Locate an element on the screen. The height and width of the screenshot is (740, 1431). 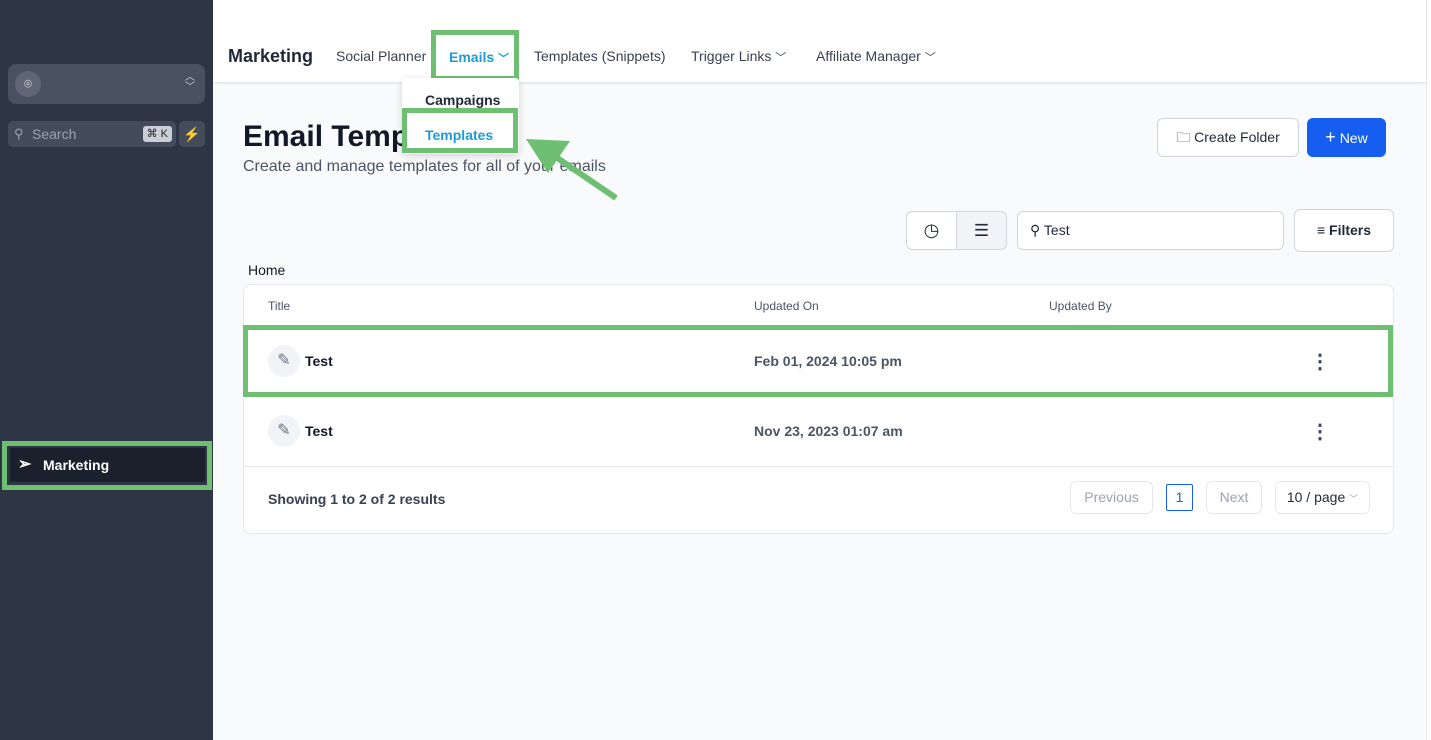
nav-affiliate-manager: Affiliate Manager ﹀ is located at coordinates (876, 56).